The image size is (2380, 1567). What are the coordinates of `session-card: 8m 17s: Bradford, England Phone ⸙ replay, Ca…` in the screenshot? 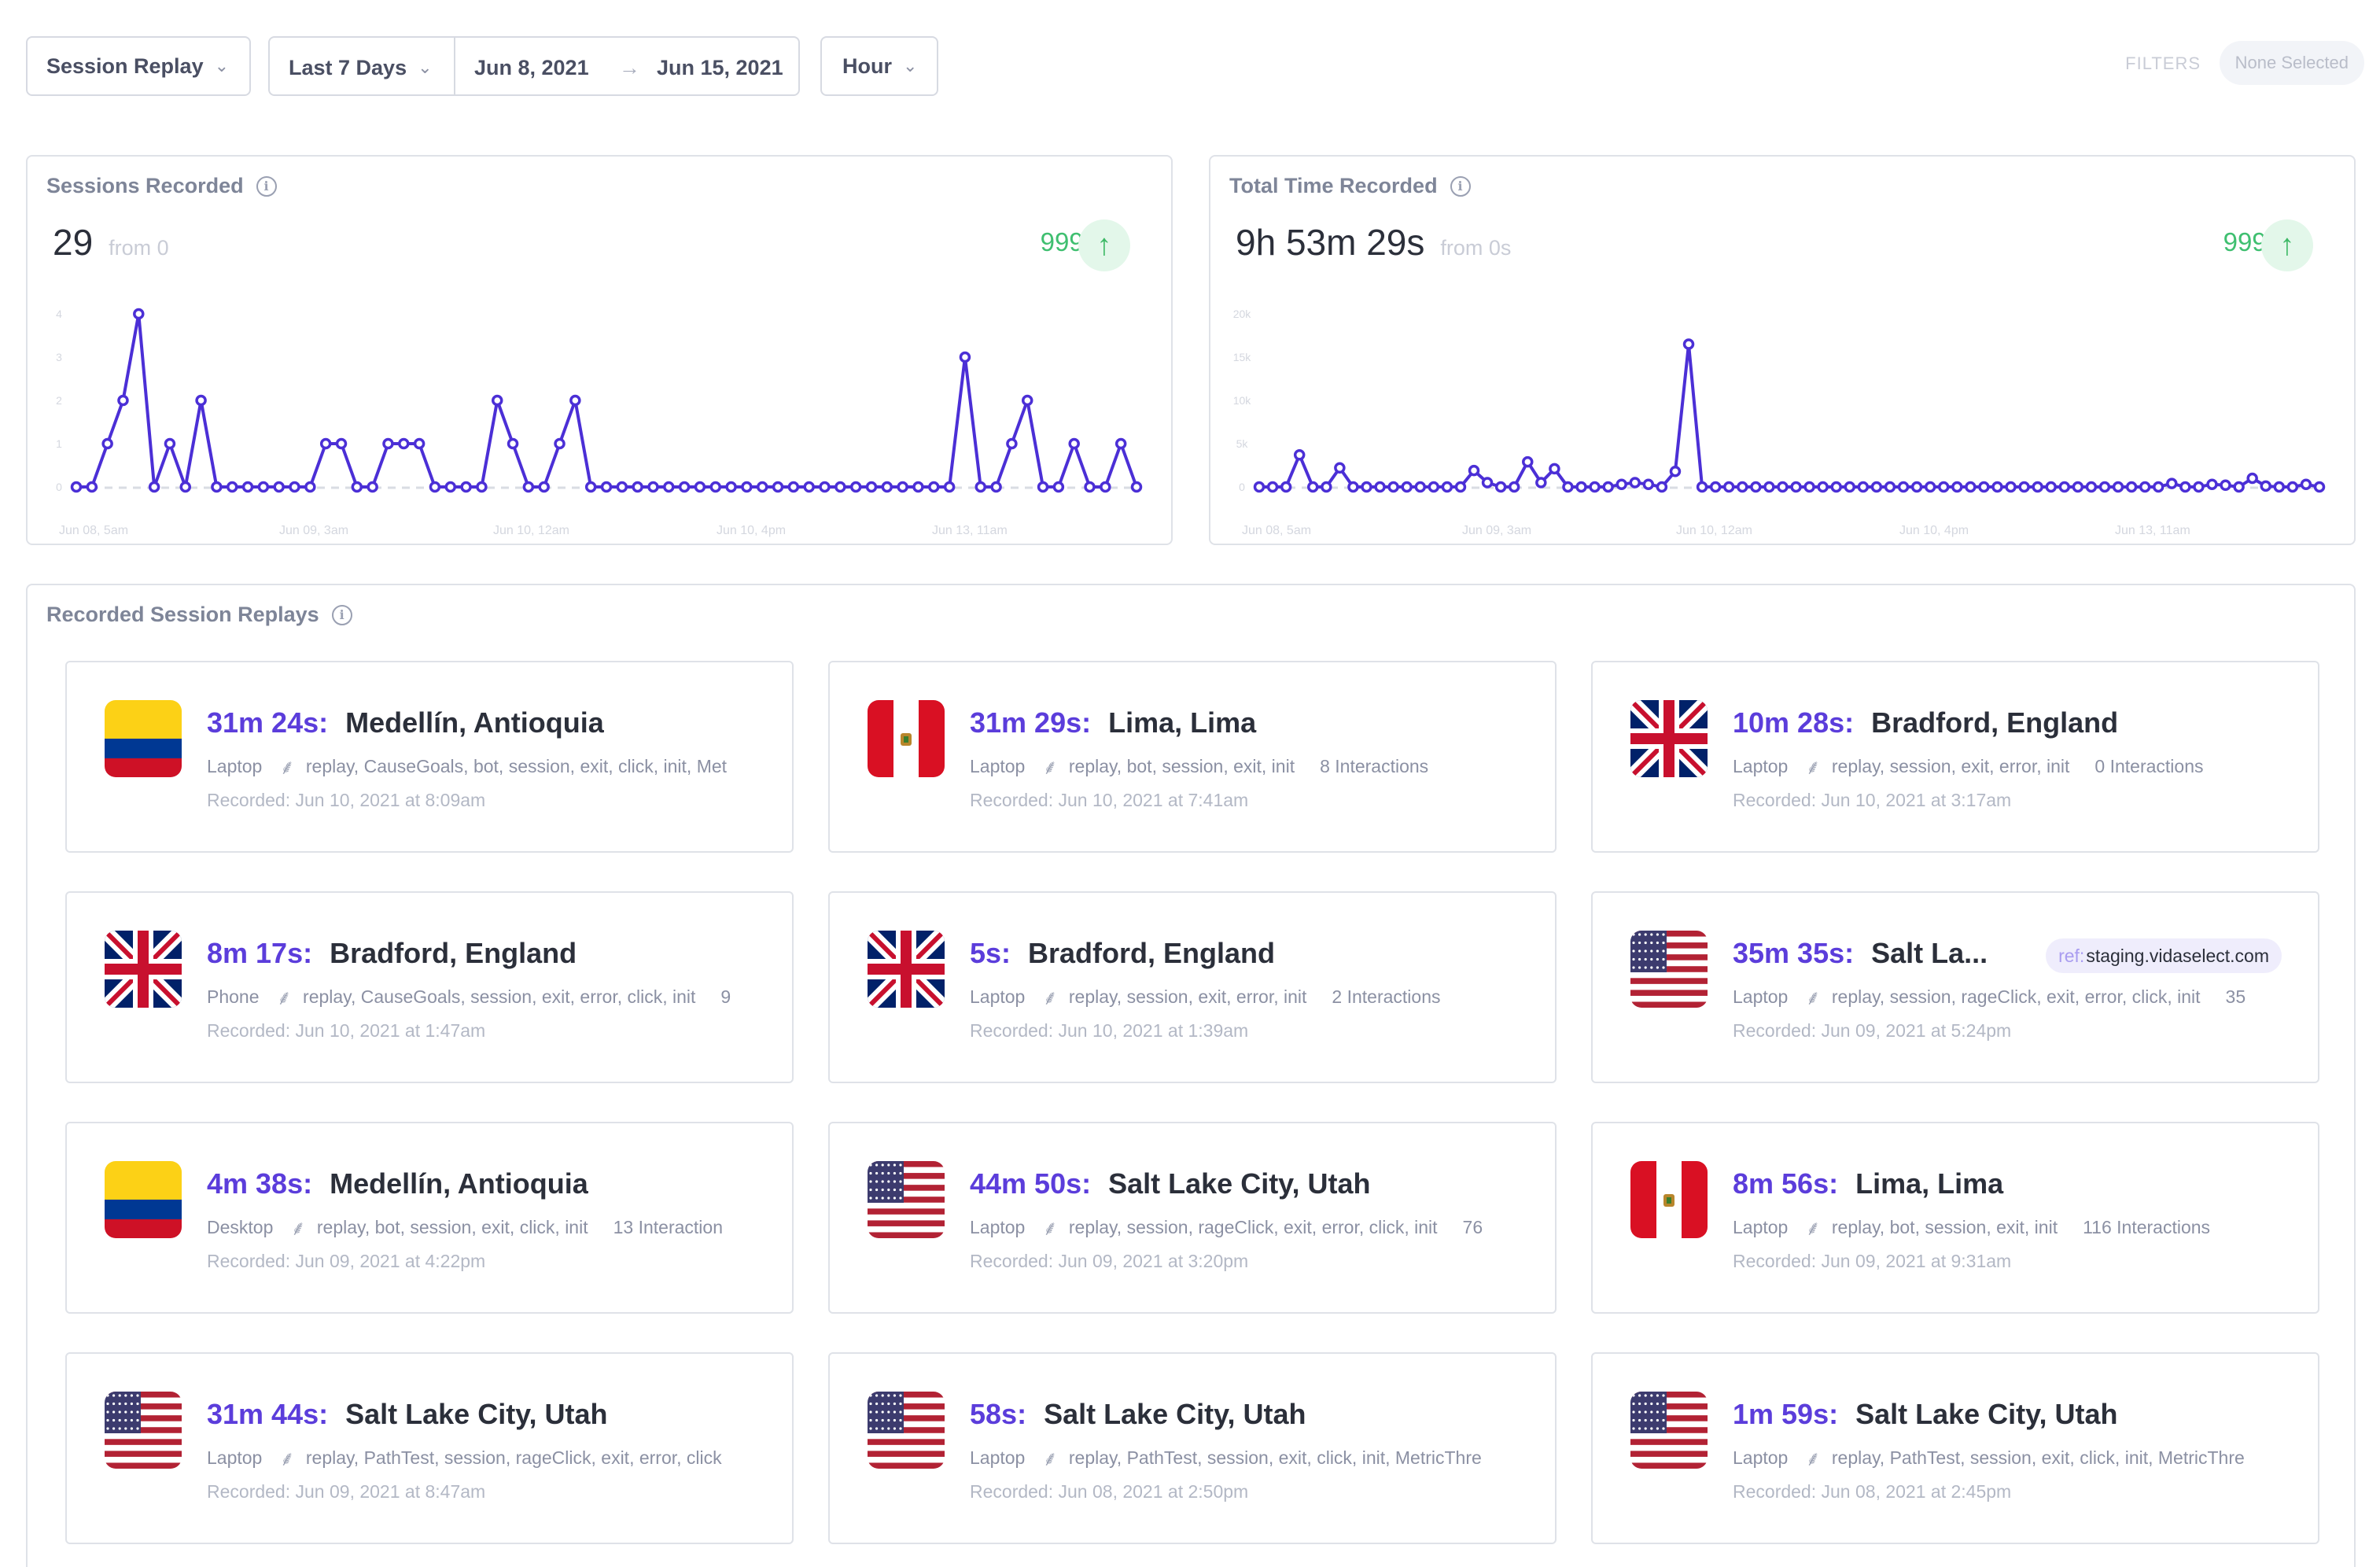 It's located at (429, 987).